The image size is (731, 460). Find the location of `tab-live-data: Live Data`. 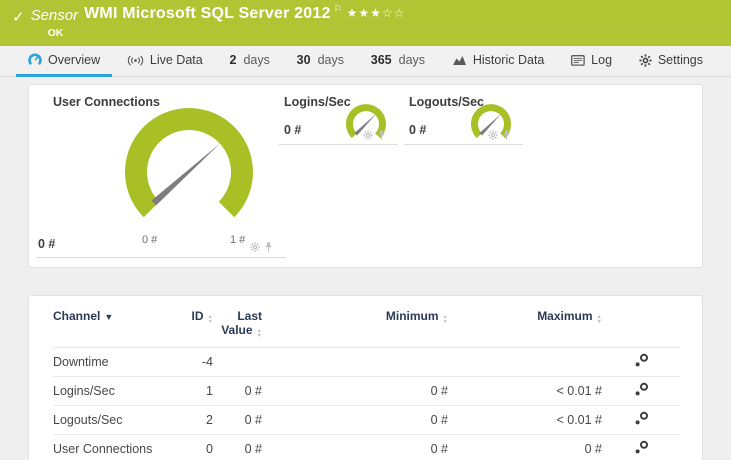

tab-live-data: Live Data is located at coordinates (165, 61).